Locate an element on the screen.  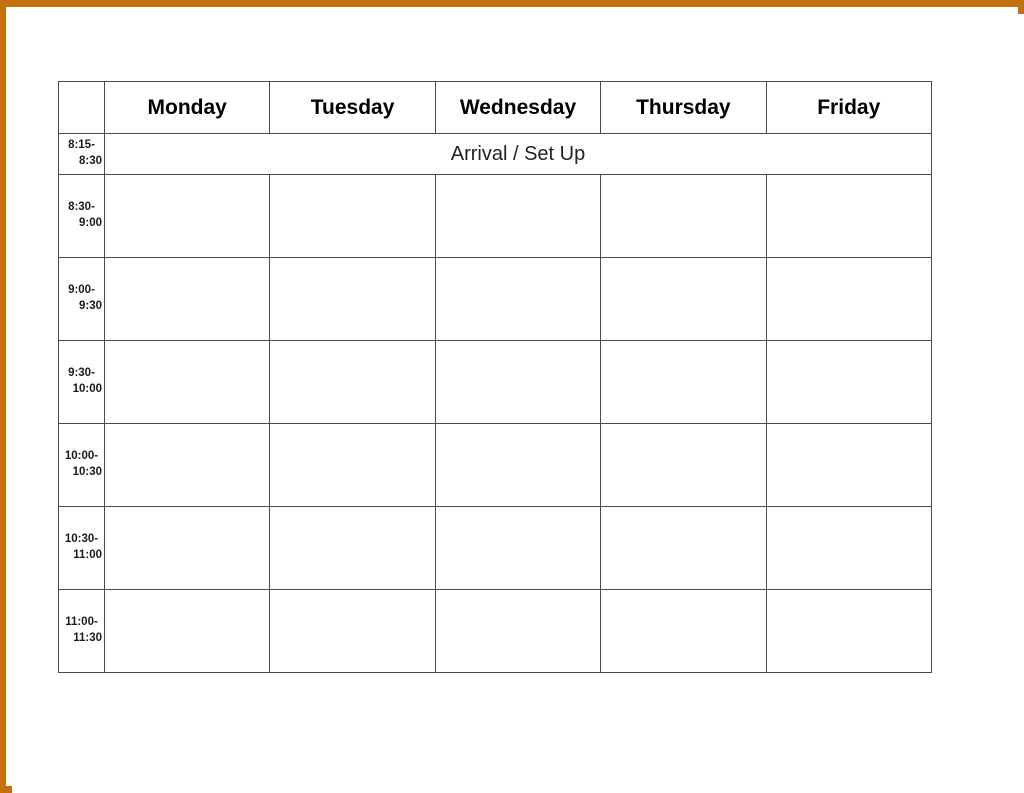
day-header-monday: Monday is located at coordinates (187, 107).